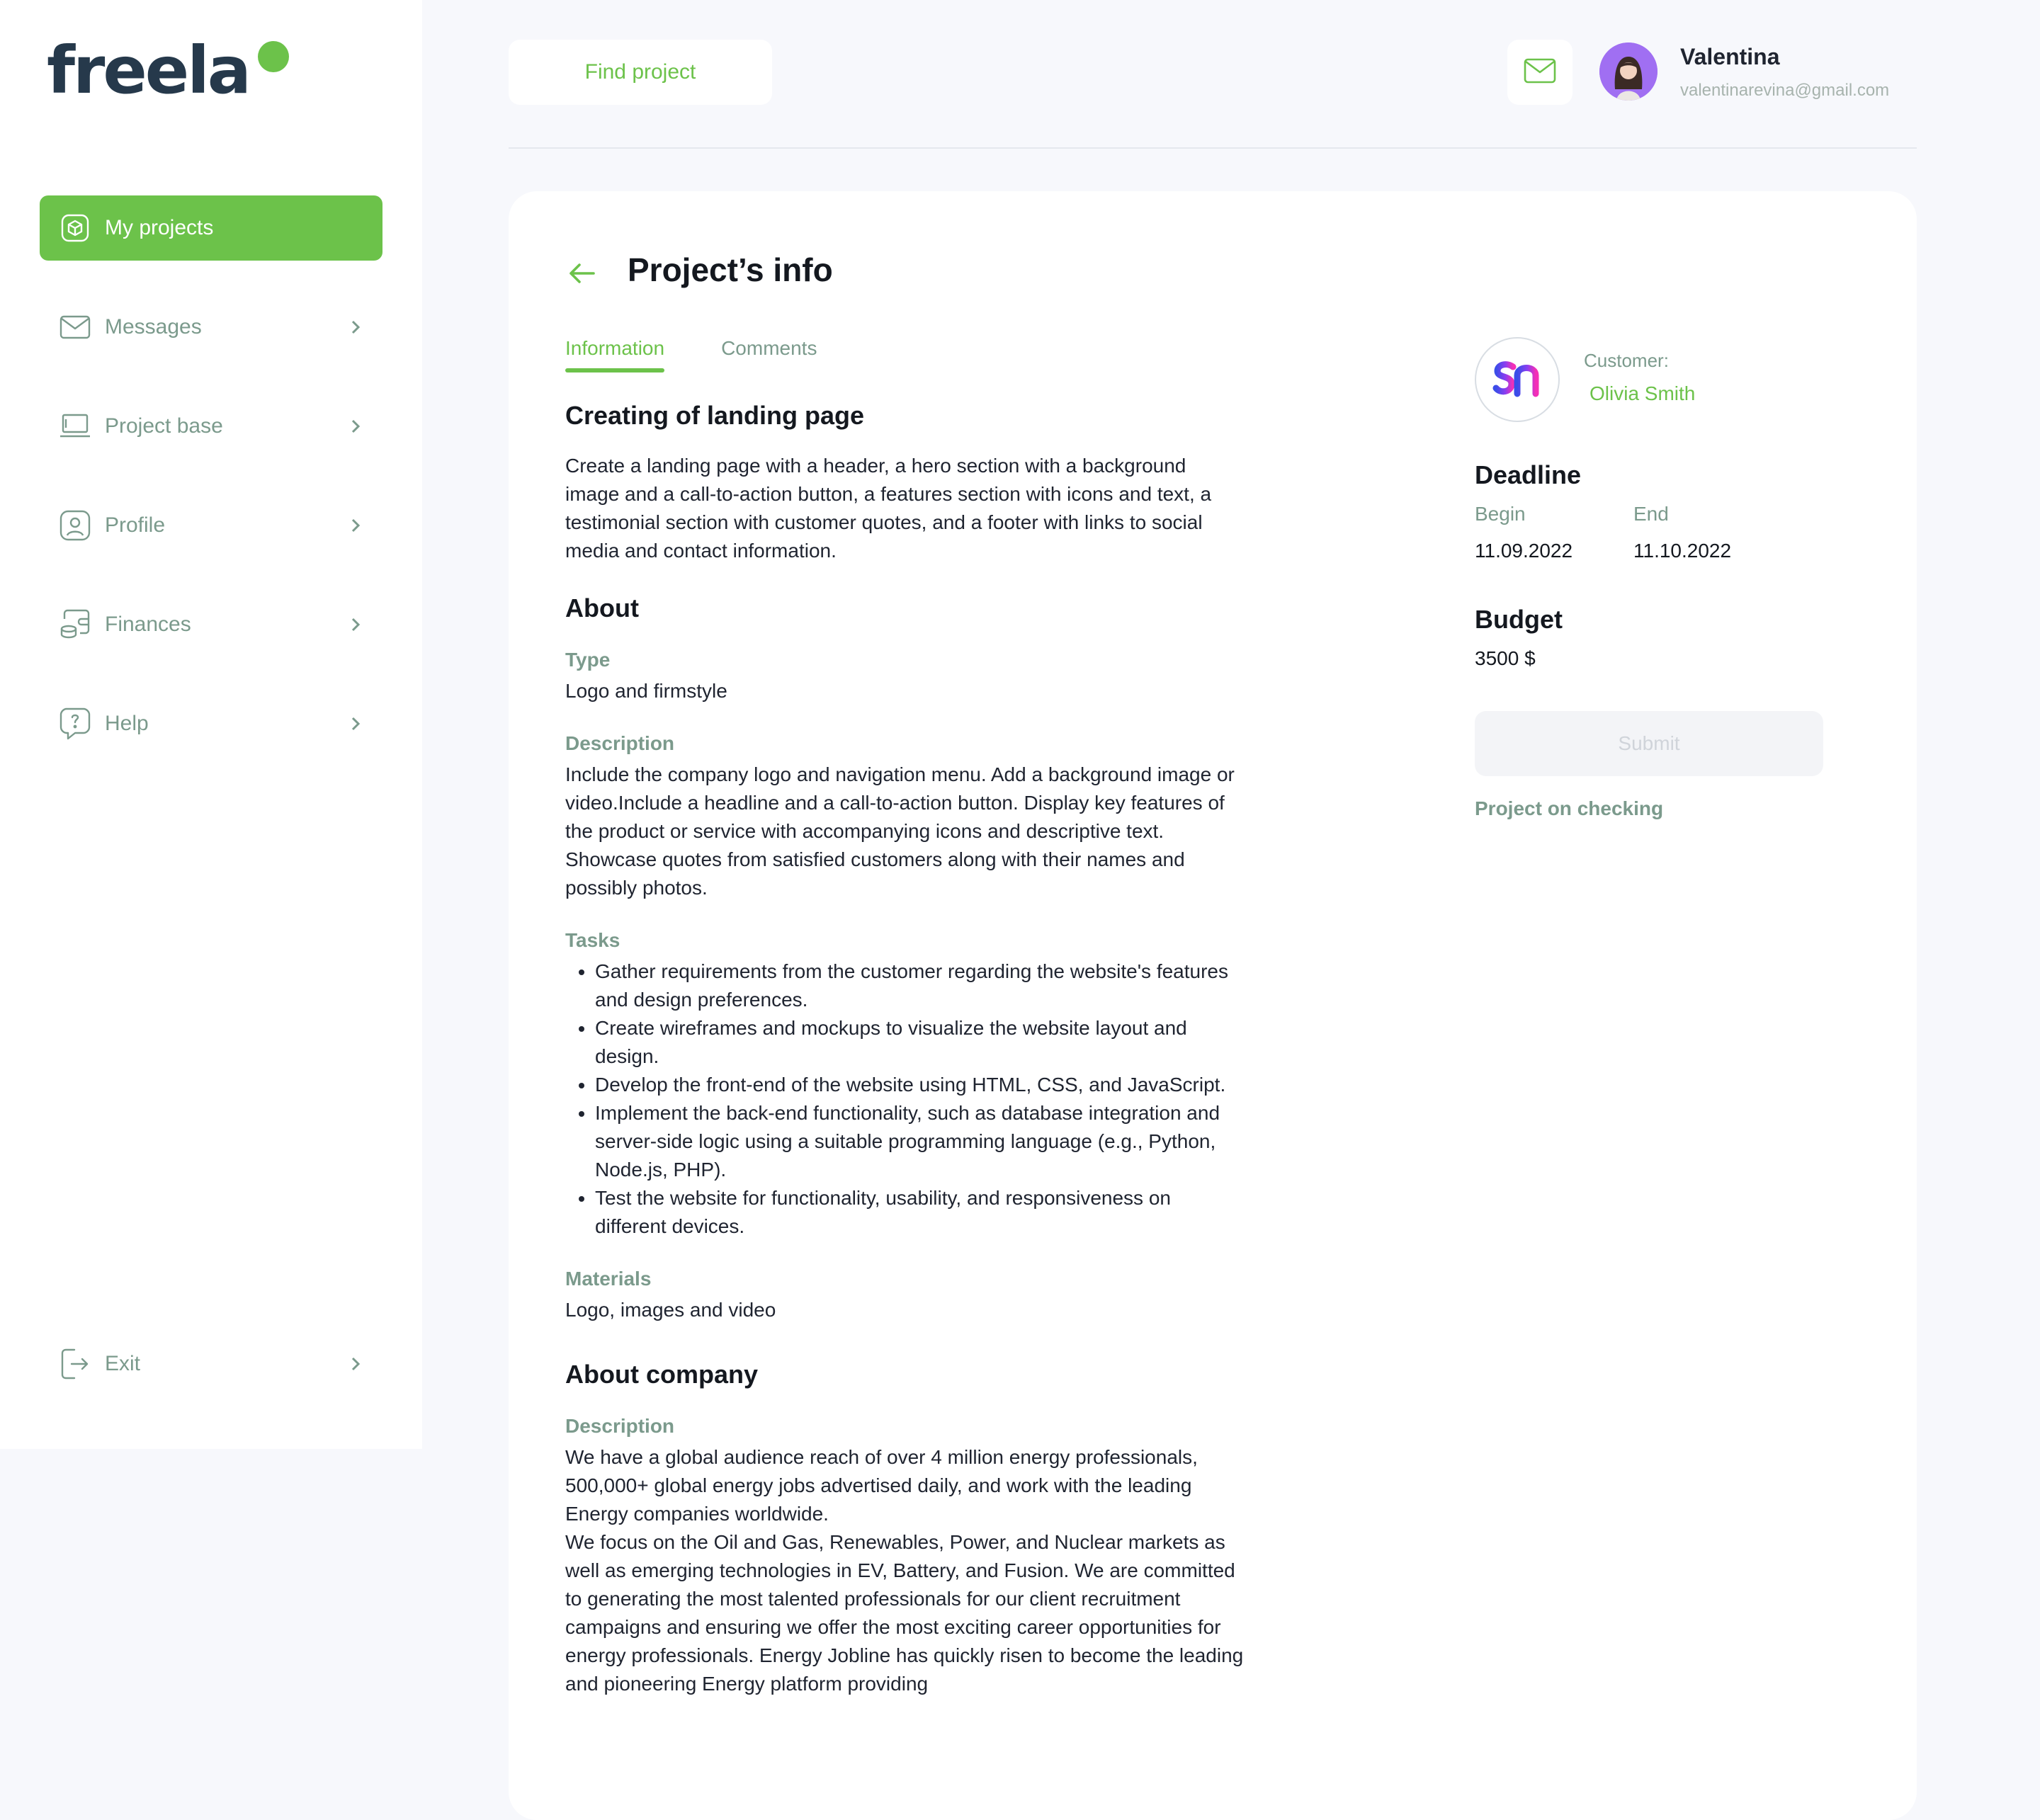  I want to click on budget-value: 3500 $, so click(1506, 658).